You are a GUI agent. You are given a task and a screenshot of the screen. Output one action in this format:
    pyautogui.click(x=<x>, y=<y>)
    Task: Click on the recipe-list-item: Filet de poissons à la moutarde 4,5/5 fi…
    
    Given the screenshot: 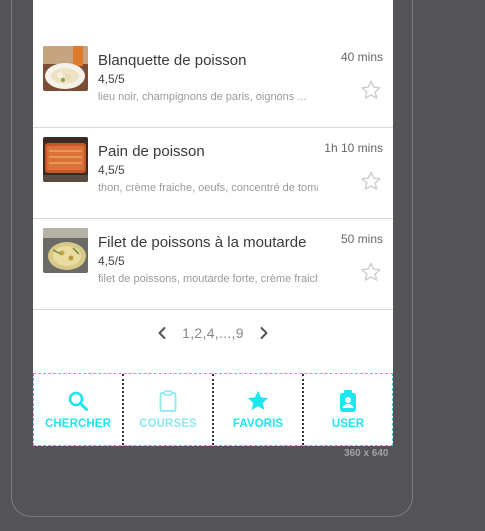 What is the action you would take?
    pyautogui.click(x=213, y=264)
    